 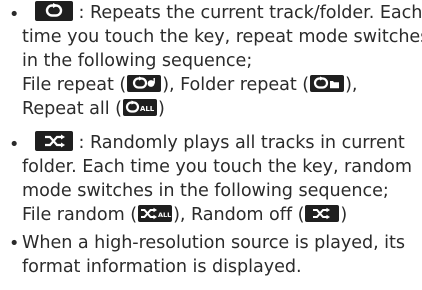 I want to click on repeat-all-icon: ALL, so click(x=139, y=107).